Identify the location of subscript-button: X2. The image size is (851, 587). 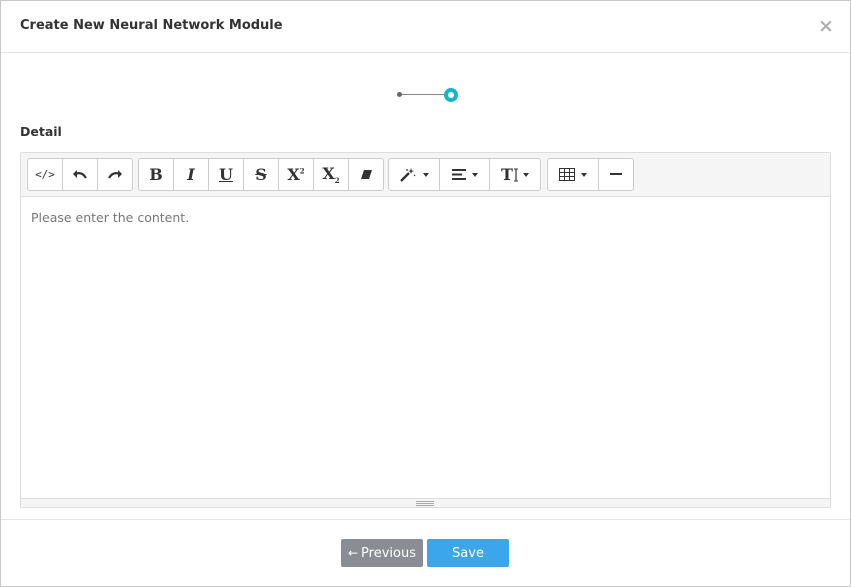
(331, 174).